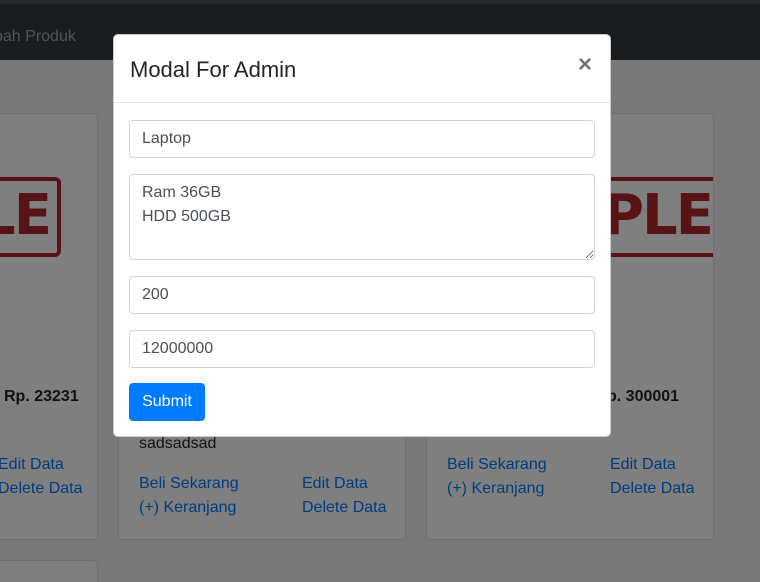  Describe the element at coordinates (362, 217) in the screenshot. I see `product-description-textarea: Ram 36GB HDD 500GB` at that location.